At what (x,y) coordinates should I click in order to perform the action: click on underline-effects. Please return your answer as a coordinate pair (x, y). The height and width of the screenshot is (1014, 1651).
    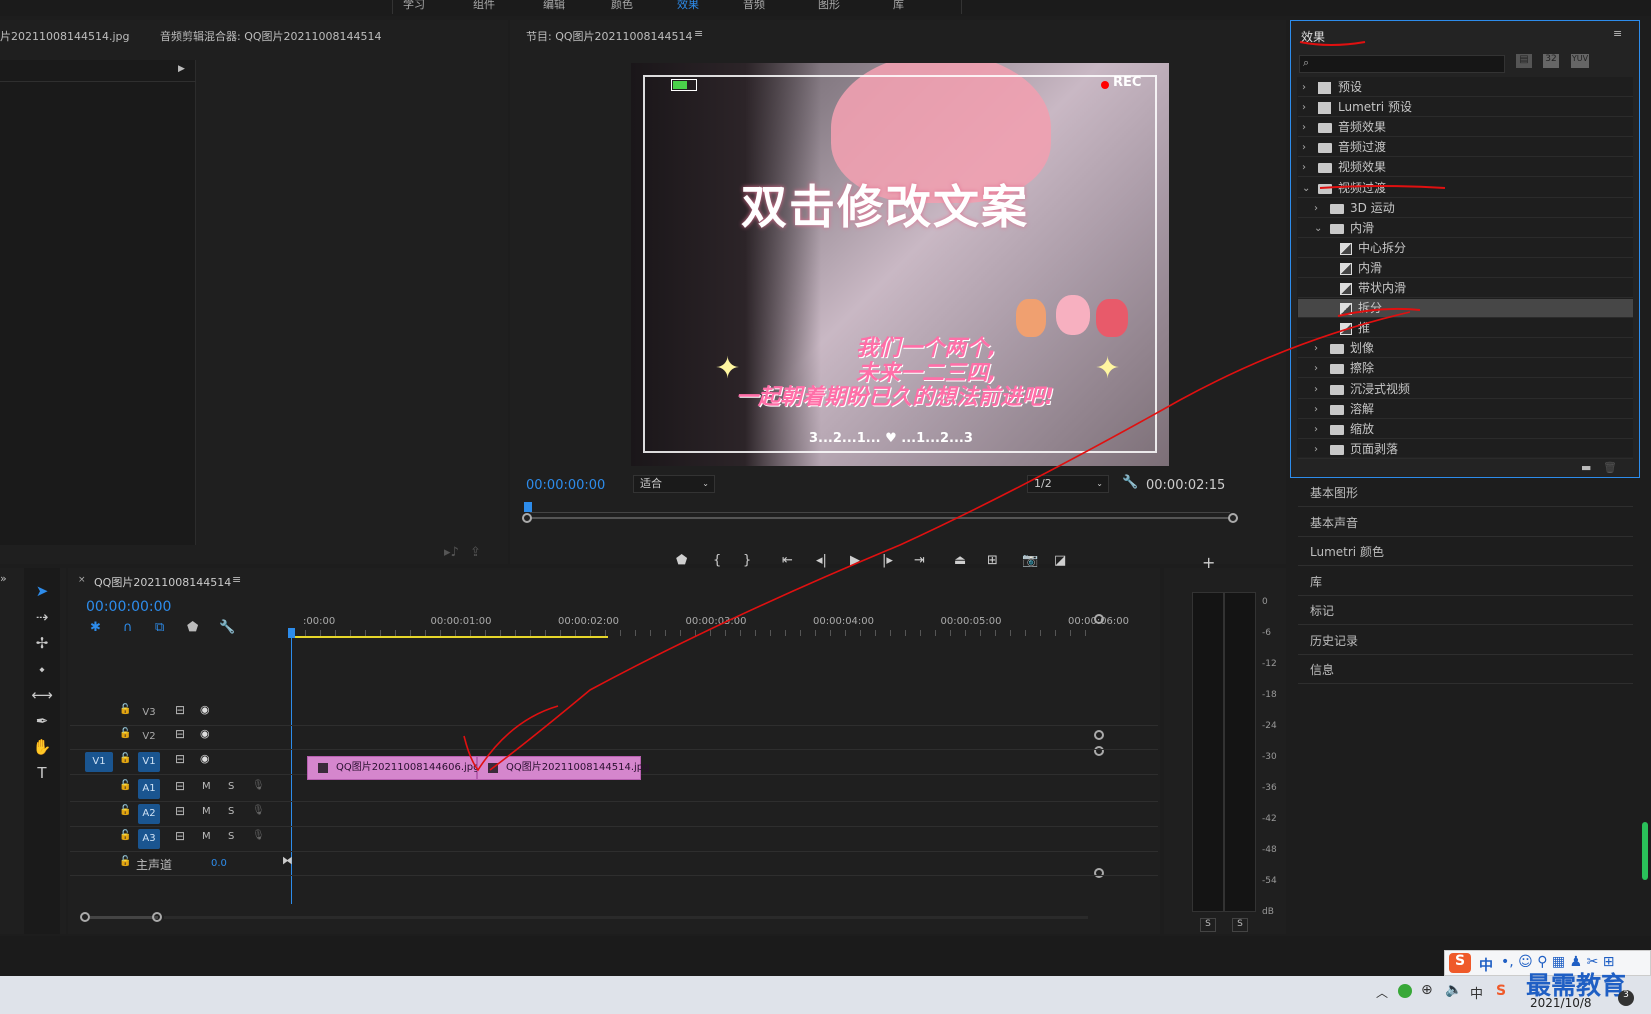
    Looking at the image, I should click on (1332, 43).